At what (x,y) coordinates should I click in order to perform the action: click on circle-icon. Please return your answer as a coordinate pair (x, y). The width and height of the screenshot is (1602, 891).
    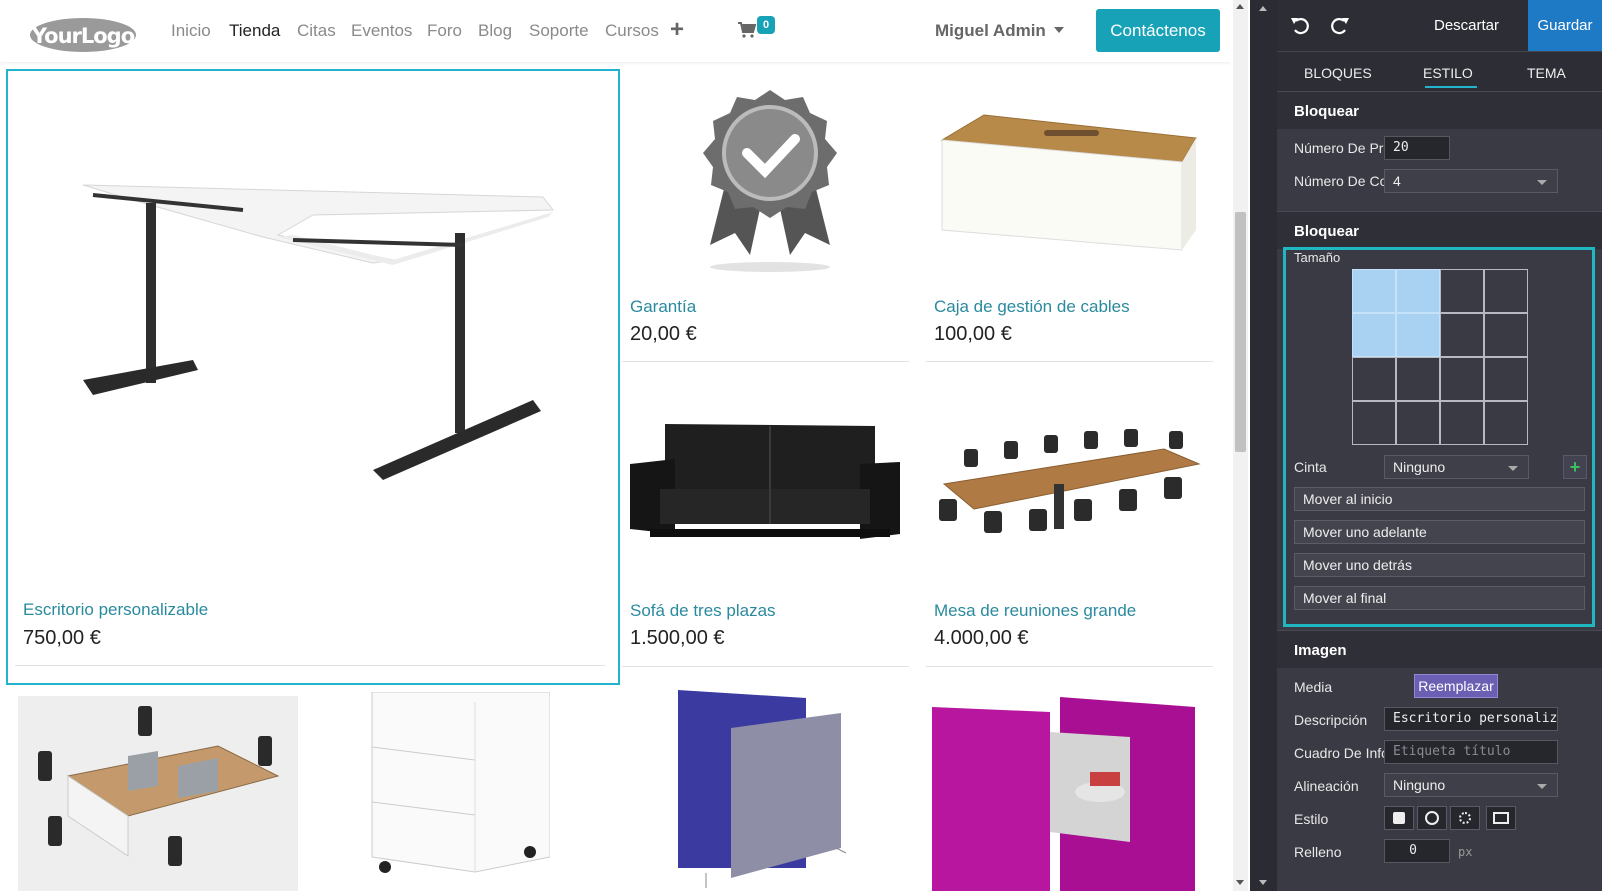
    Looking at the image, I should click on (1432, 818).